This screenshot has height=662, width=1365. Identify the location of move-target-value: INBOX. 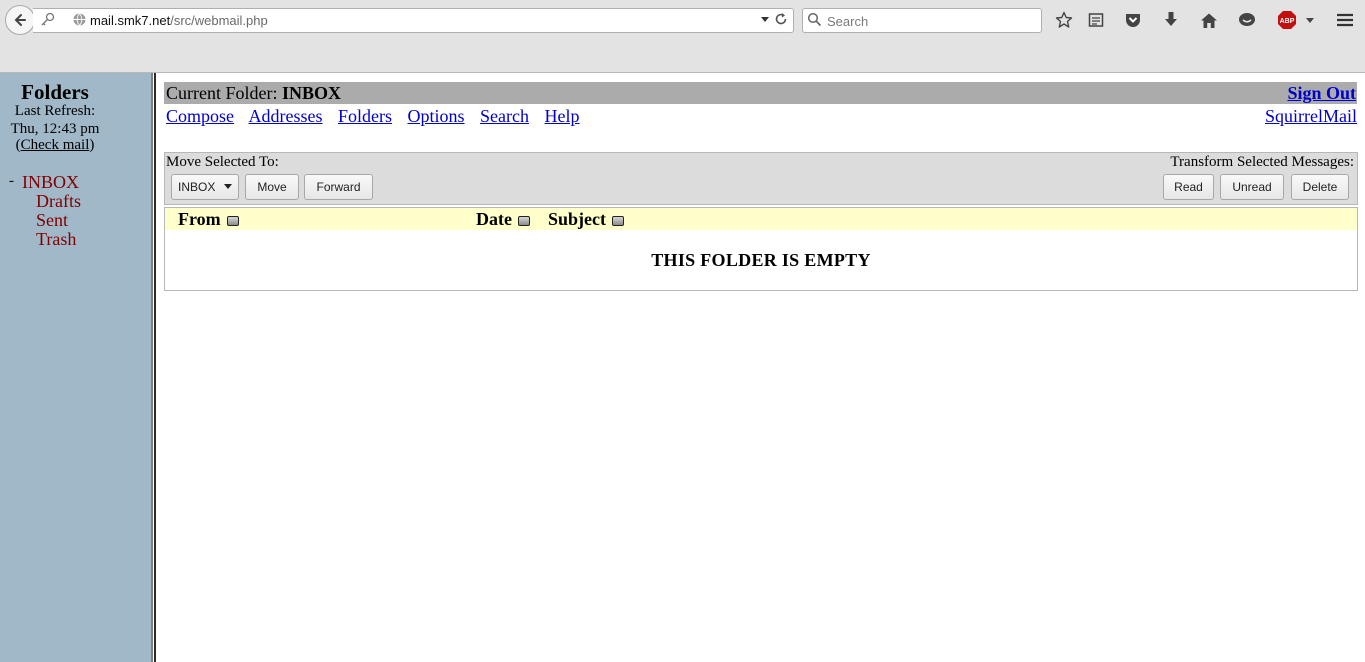
(197, 187).